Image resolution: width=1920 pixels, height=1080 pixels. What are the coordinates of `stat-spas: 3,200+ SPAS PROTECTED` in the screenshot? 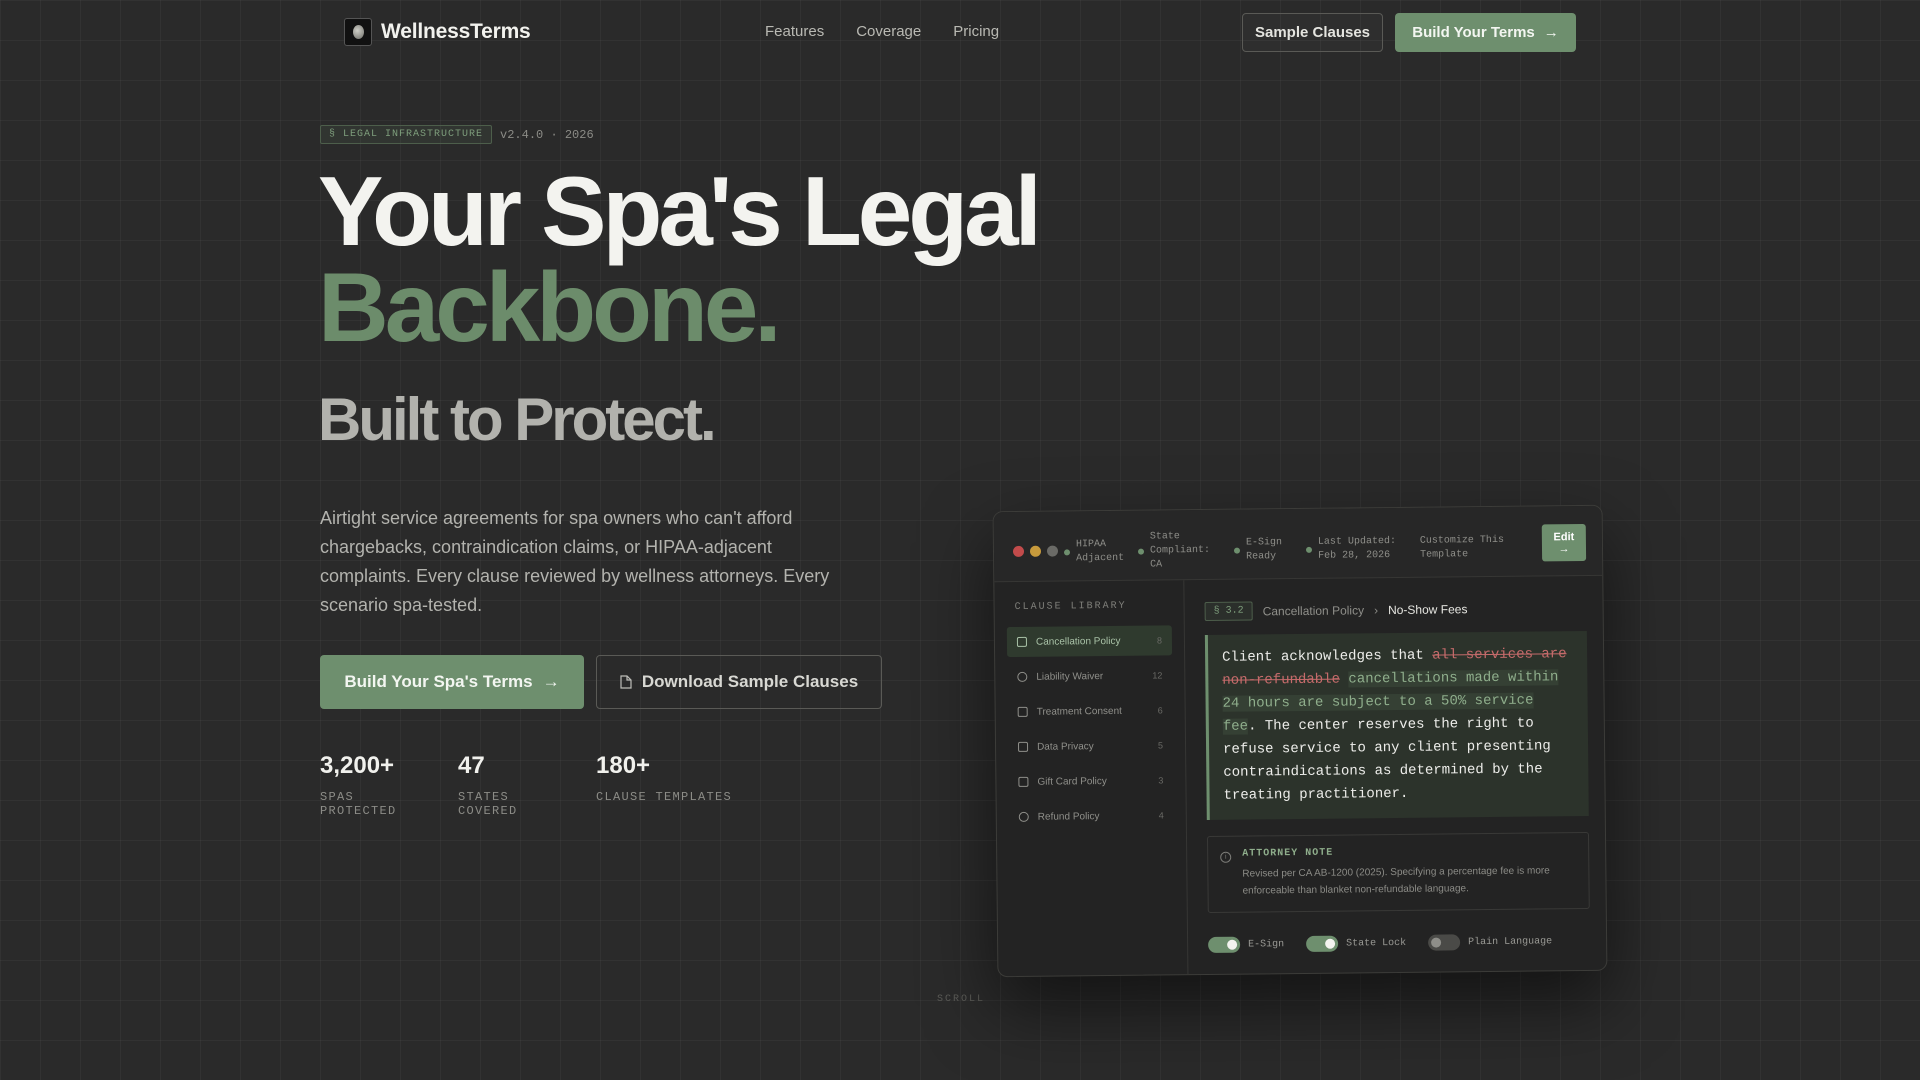 It's located at (377, 785).